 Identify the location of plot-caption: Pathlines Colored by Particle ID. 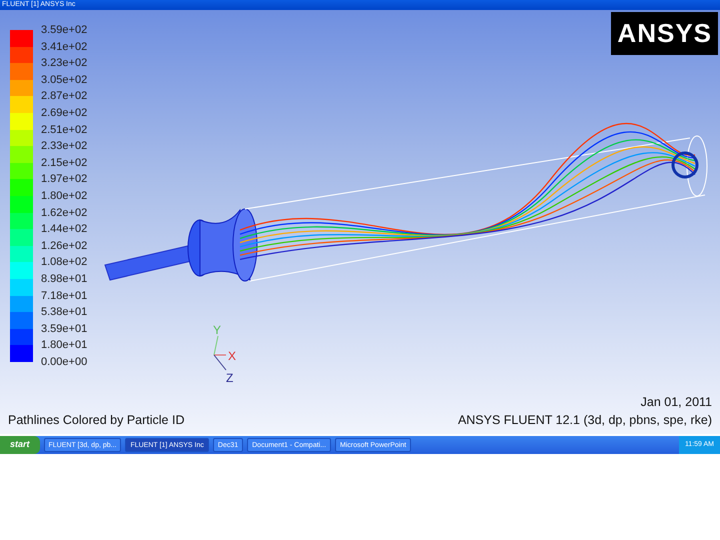
(96, 421).